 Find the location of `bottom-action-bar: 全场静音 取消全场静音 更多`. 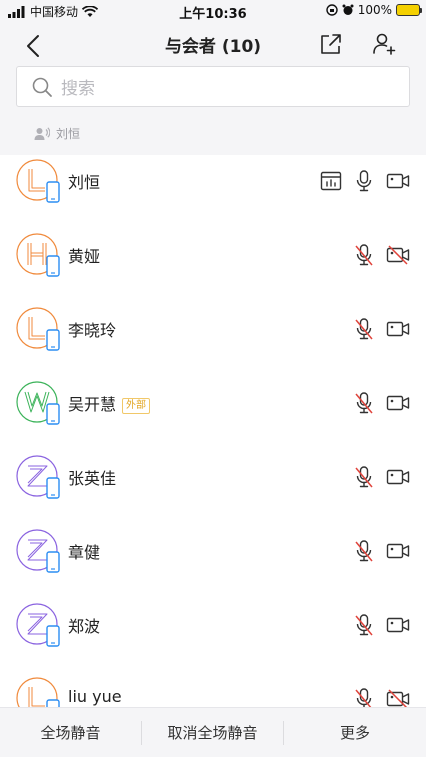

bottom-action-bar: 全场静音 取消全场静音 更多 is located at coordinates (213, 732).